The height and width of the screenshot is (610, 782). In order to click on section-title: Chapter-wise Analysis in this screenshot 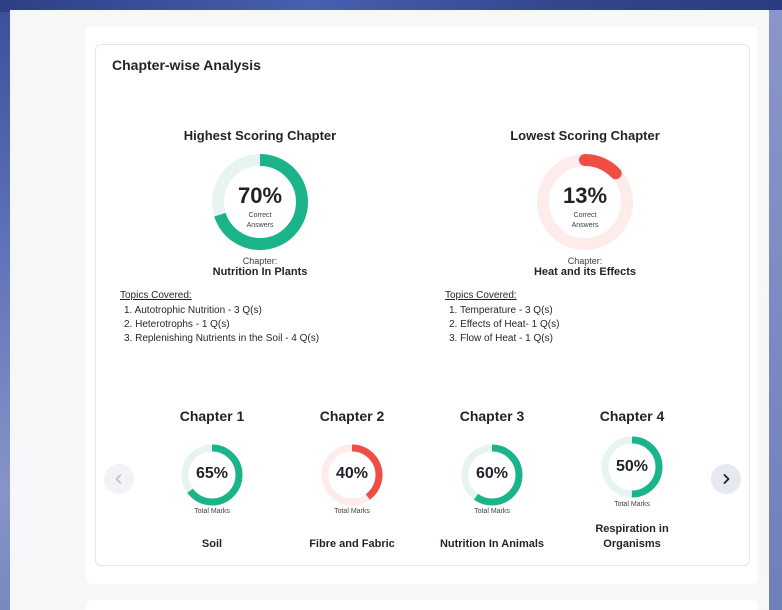, I will do `click(186, 65)`.